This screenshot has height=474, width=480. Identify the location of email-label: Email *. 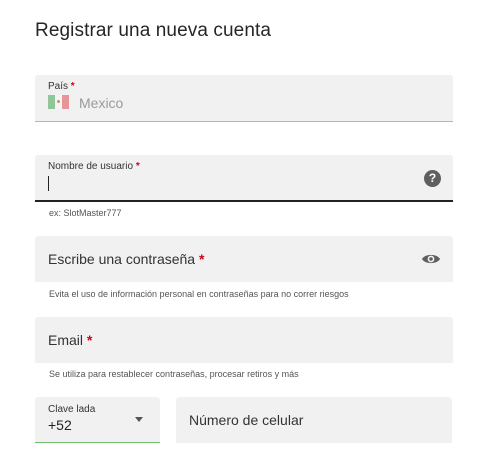
(70, 340).